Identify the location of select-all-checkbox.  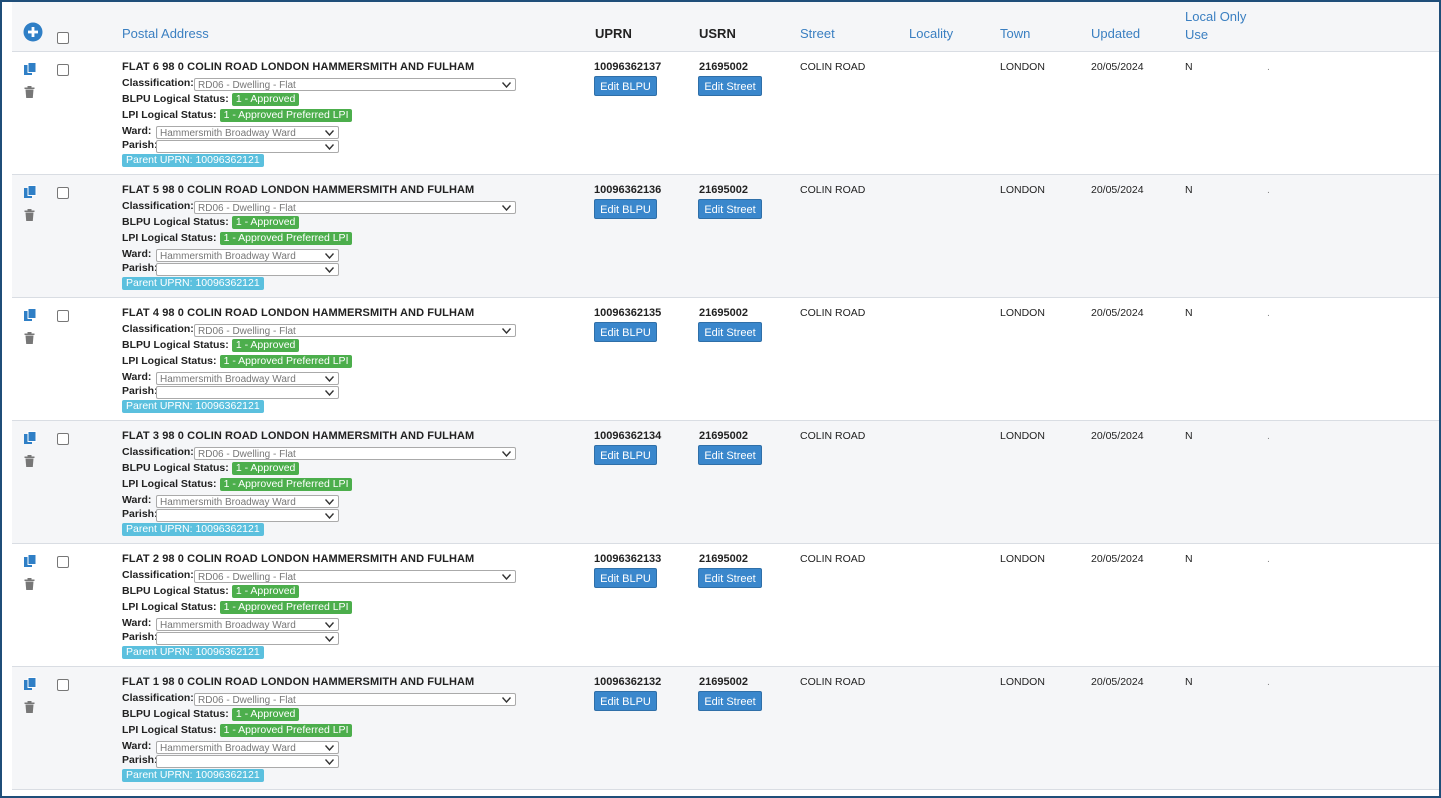
(63, 38).